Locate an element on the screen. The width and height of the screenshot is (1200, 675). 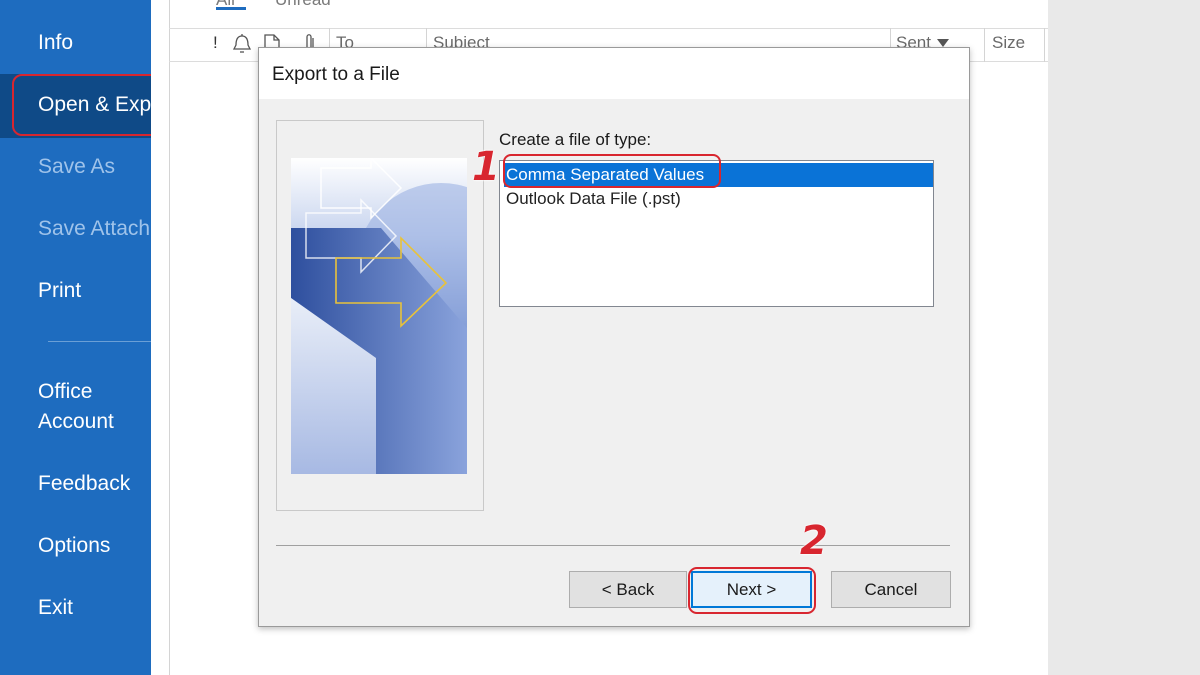
outer-background is located at coordinates (1124, 337).